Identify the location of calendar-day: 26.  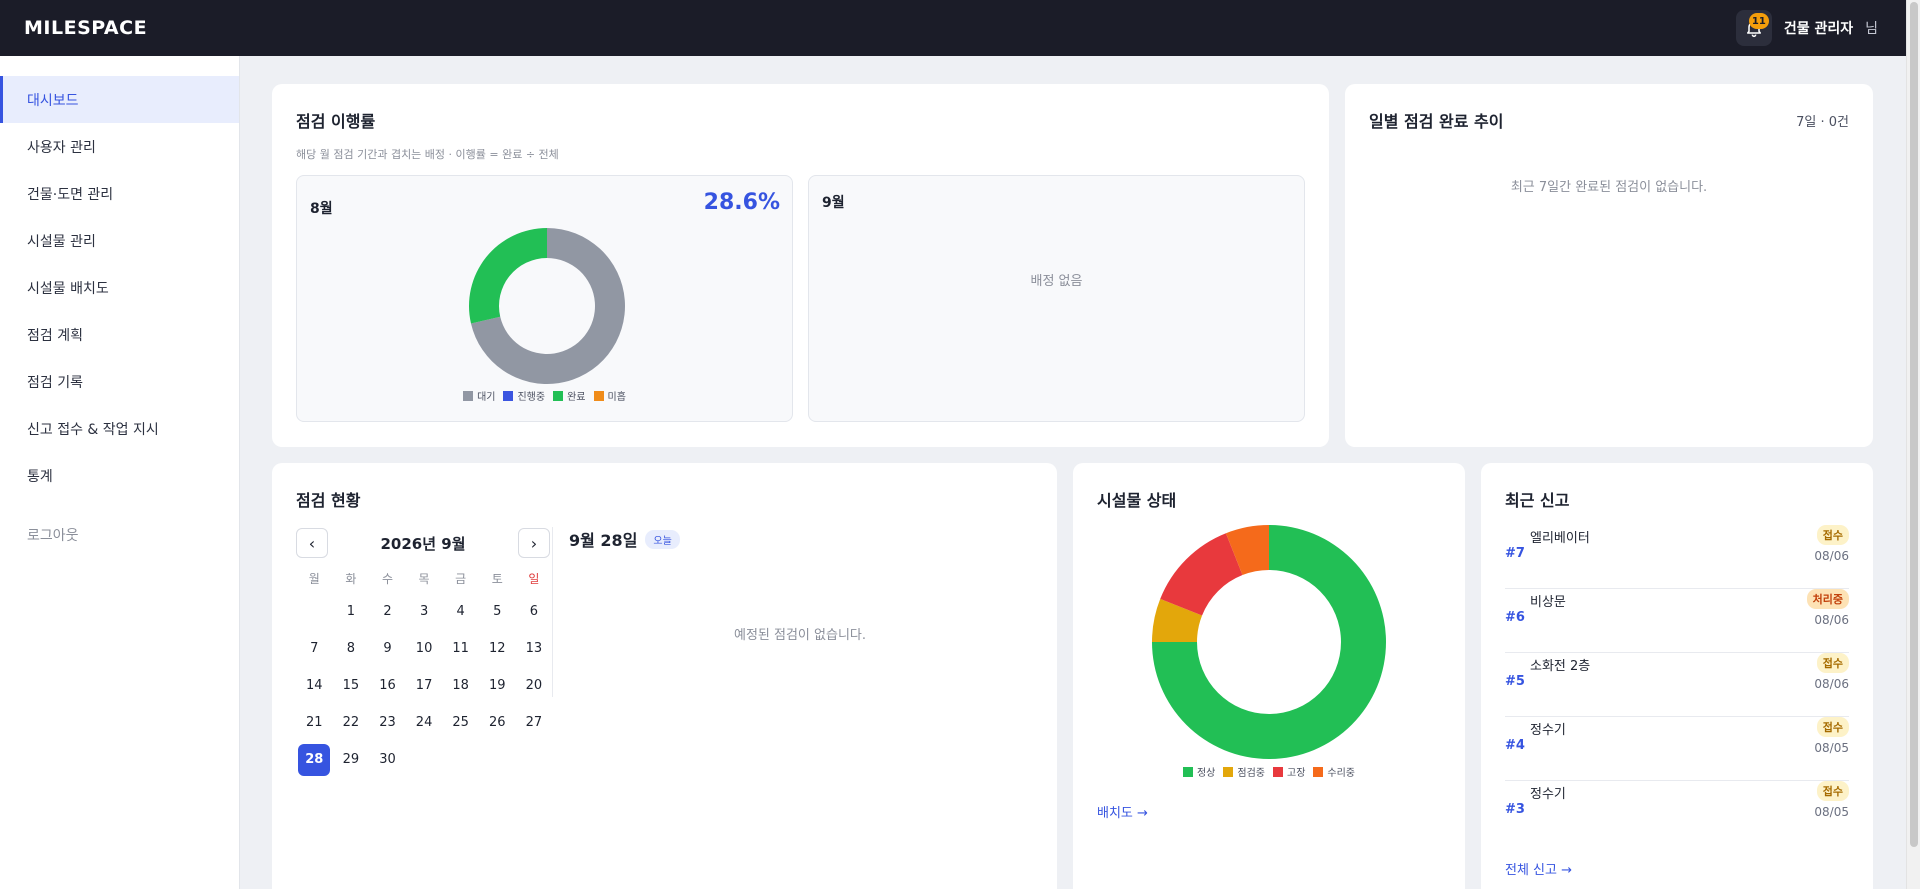
(497, 722).